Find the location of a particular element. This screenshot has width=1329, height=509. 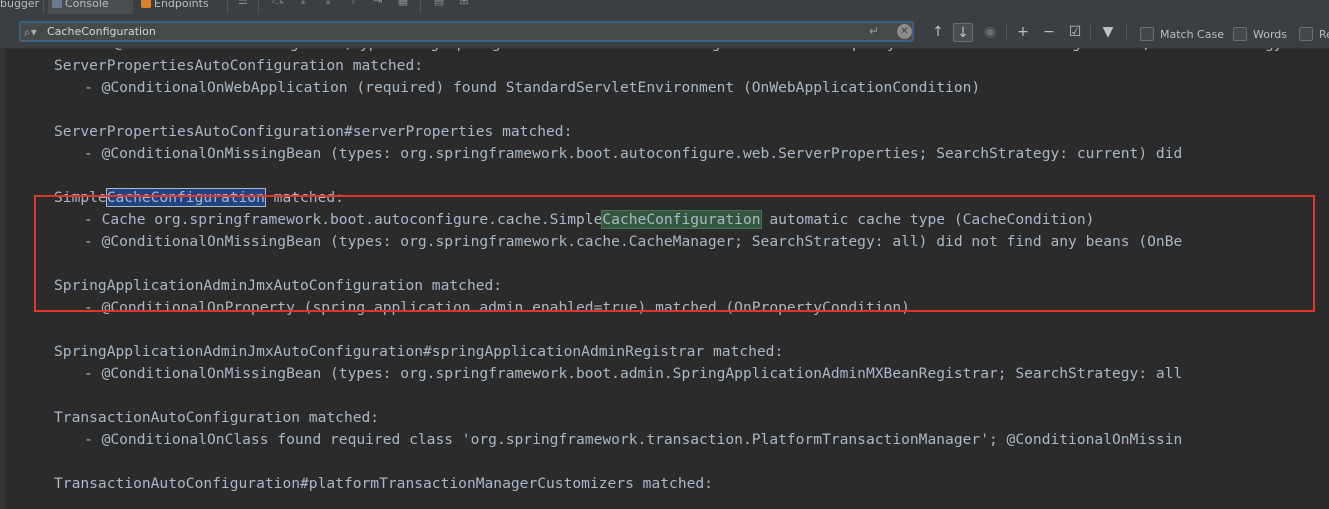

words-checkbox: Words is located at coordinates (1260, 34).